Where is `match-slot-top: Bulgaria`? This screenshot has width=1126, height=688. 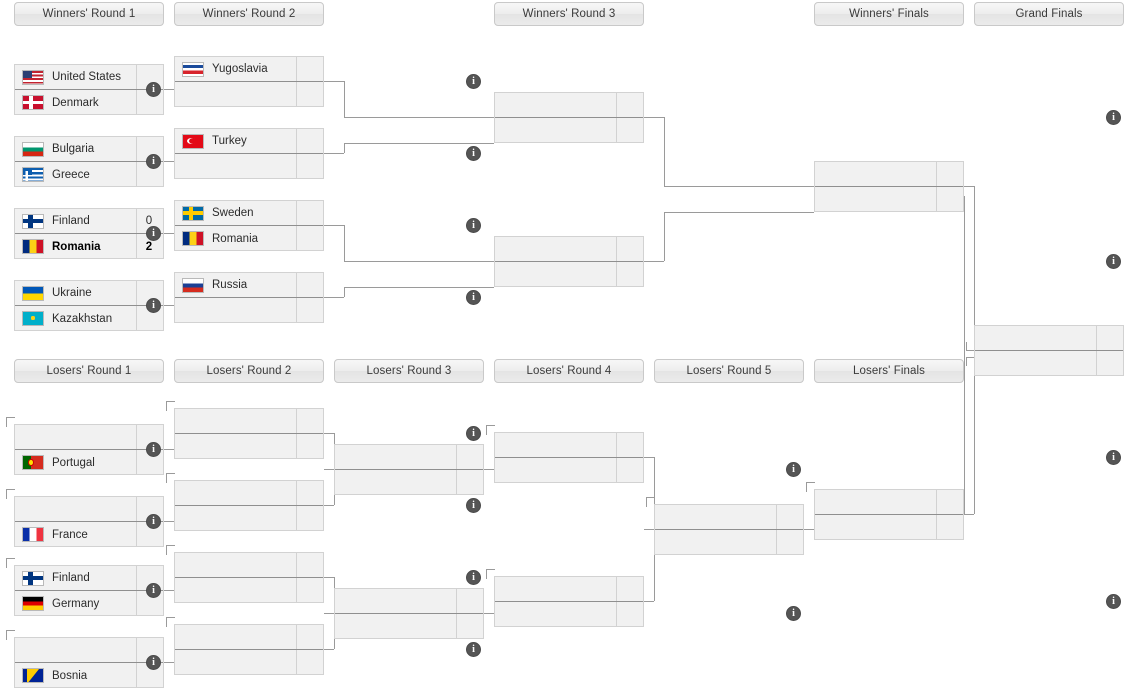
match-slot-top: Bulgaria is located at coordinates (89, 149).